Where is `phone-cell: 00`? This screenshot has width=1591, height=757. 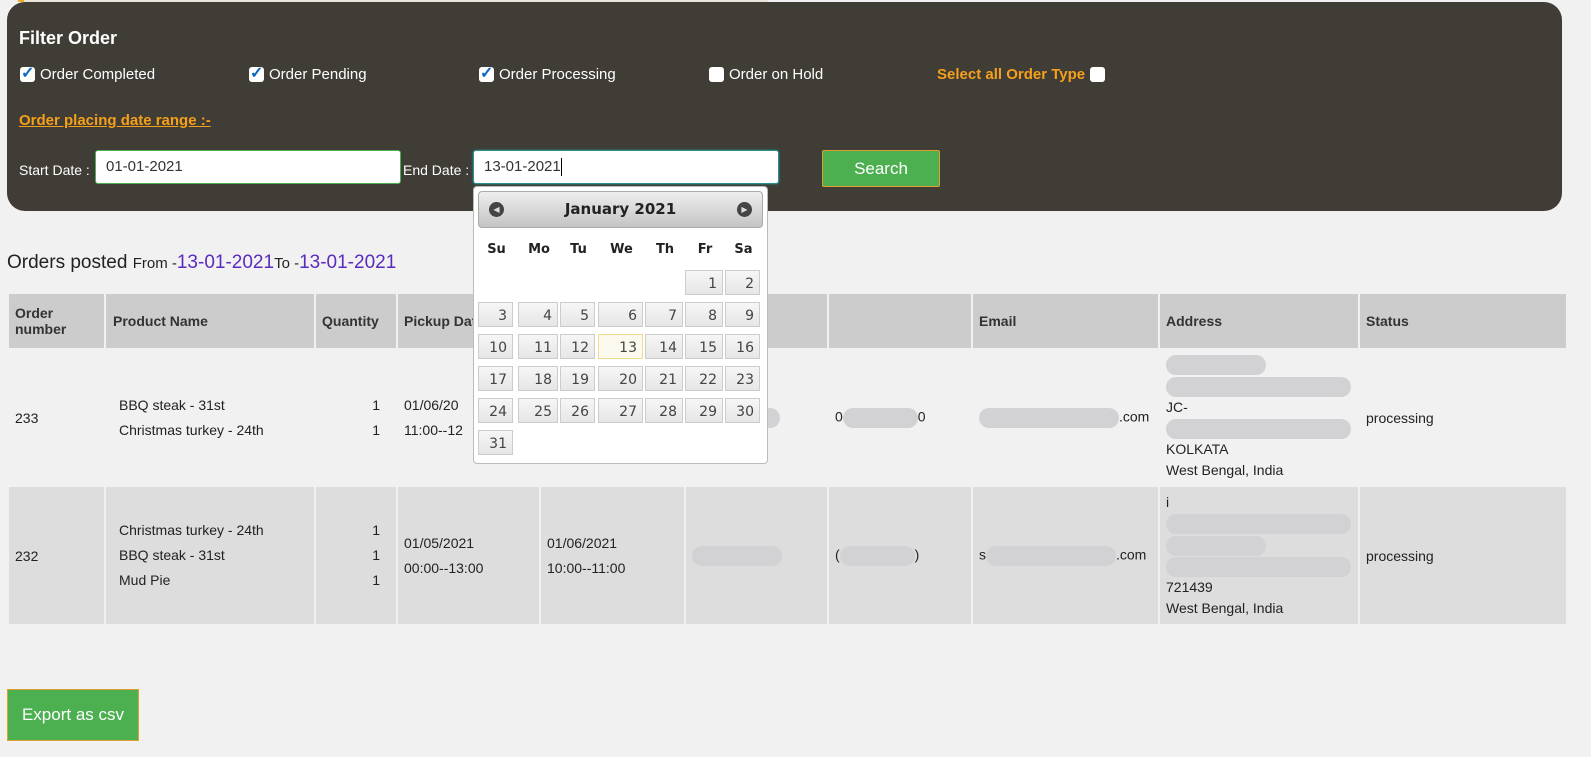 phone-cell: 00 is located at coordinates (900, 417).